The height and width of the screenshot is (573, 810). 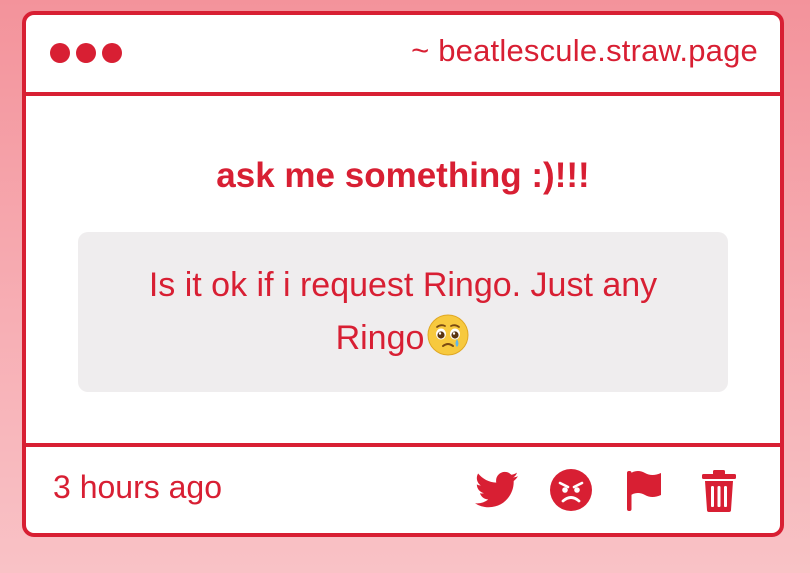 I want to click on report-button, so click(x=645, y=490).